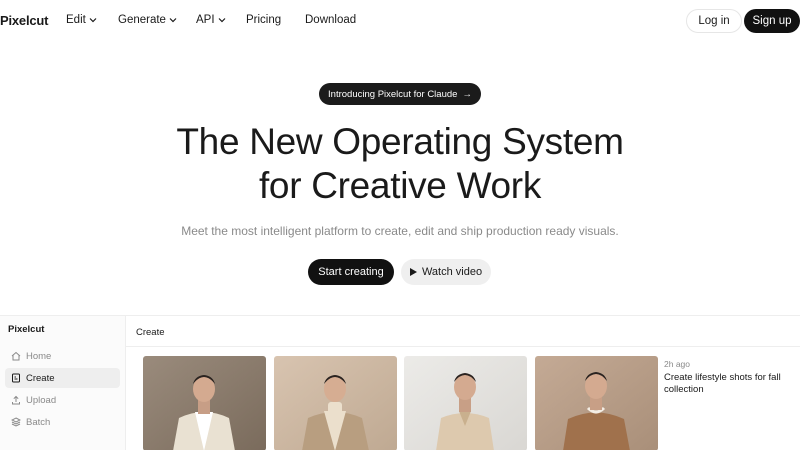 This screenshot has width=800, height=450. I want to click on app-sidebar: Pixelcut Home Create Upload Batch, so click(63, 383).